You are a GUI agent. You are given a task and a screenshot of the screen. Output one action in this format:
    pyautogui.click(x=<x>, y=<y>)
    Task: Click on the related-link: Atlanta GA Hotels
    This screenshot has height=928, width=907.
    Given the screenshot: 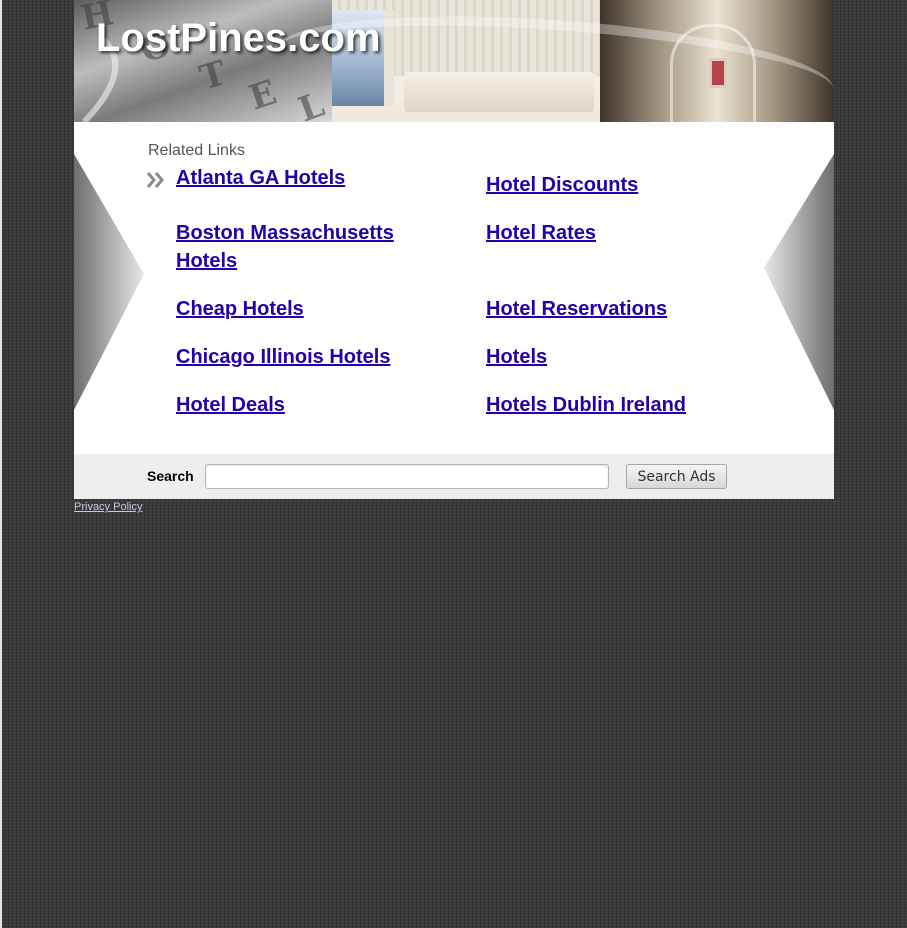 What is the action you would take?
    pyautogui.click(x=306, y=178)
    